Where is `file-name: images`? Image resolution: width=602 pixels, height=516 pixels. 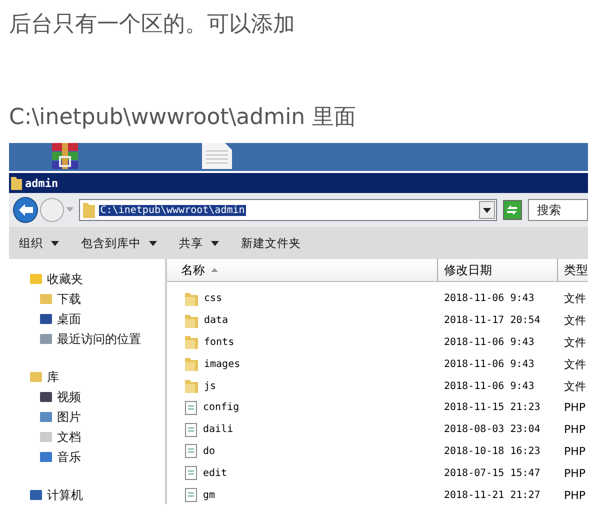
file-name: images is located at coordinates (222, 364).